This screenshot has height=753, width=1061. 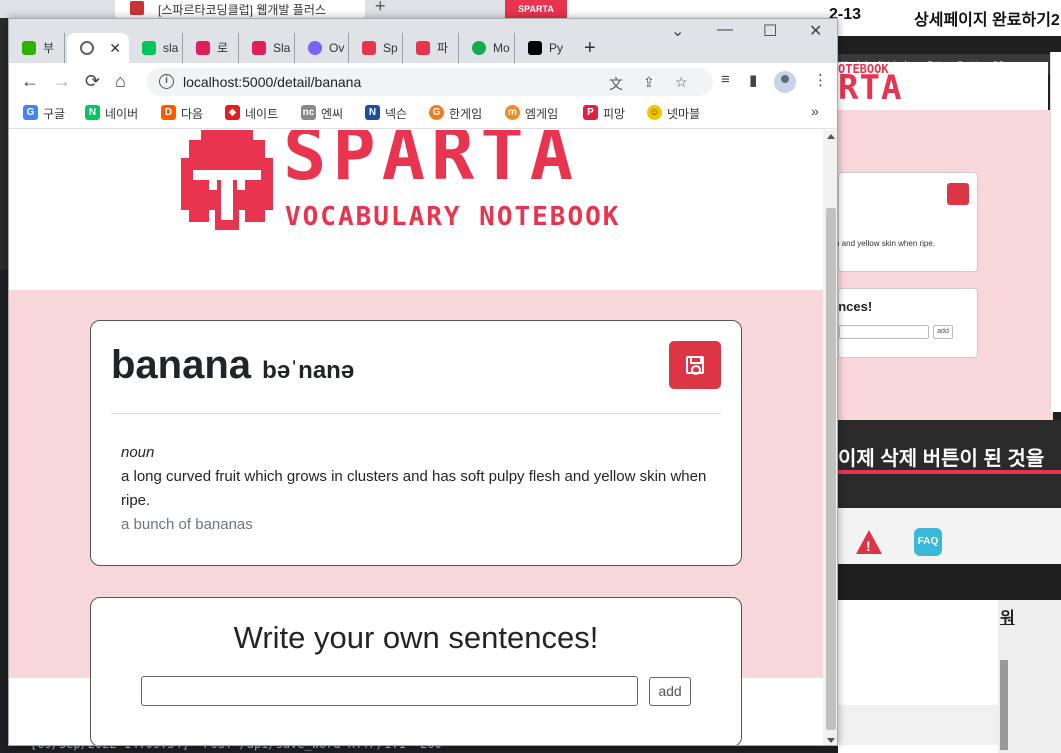 I want to click on lecture-video-add: add, so click(x=943, y=332).